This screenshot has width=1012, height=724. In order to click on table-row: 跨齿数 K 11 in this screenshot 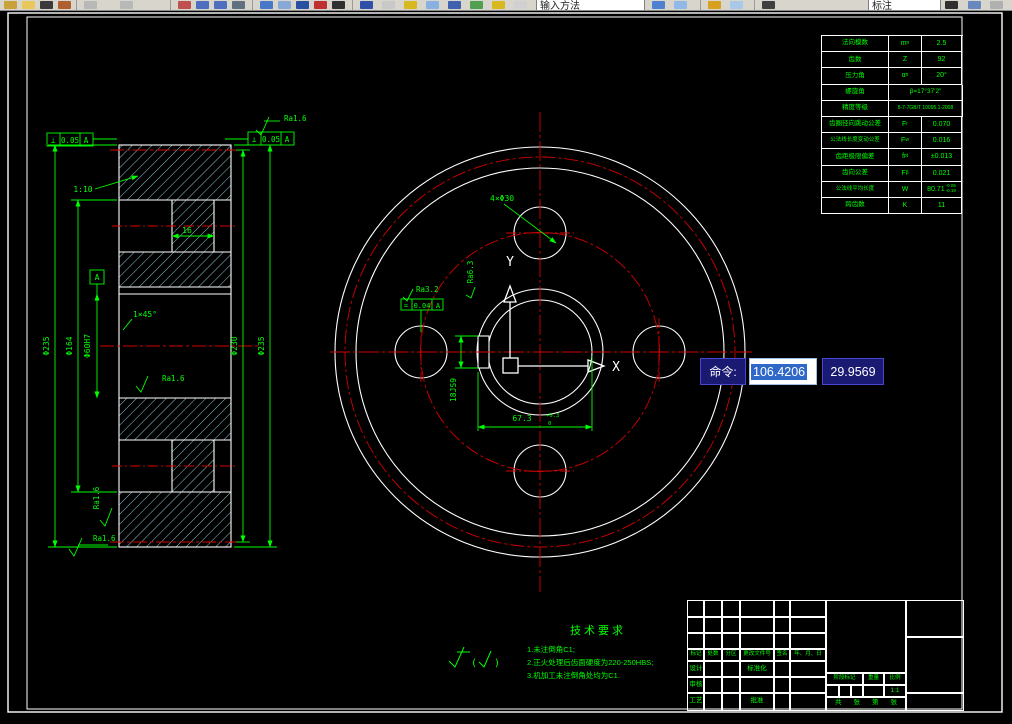, I will do `click(892, 206)`.